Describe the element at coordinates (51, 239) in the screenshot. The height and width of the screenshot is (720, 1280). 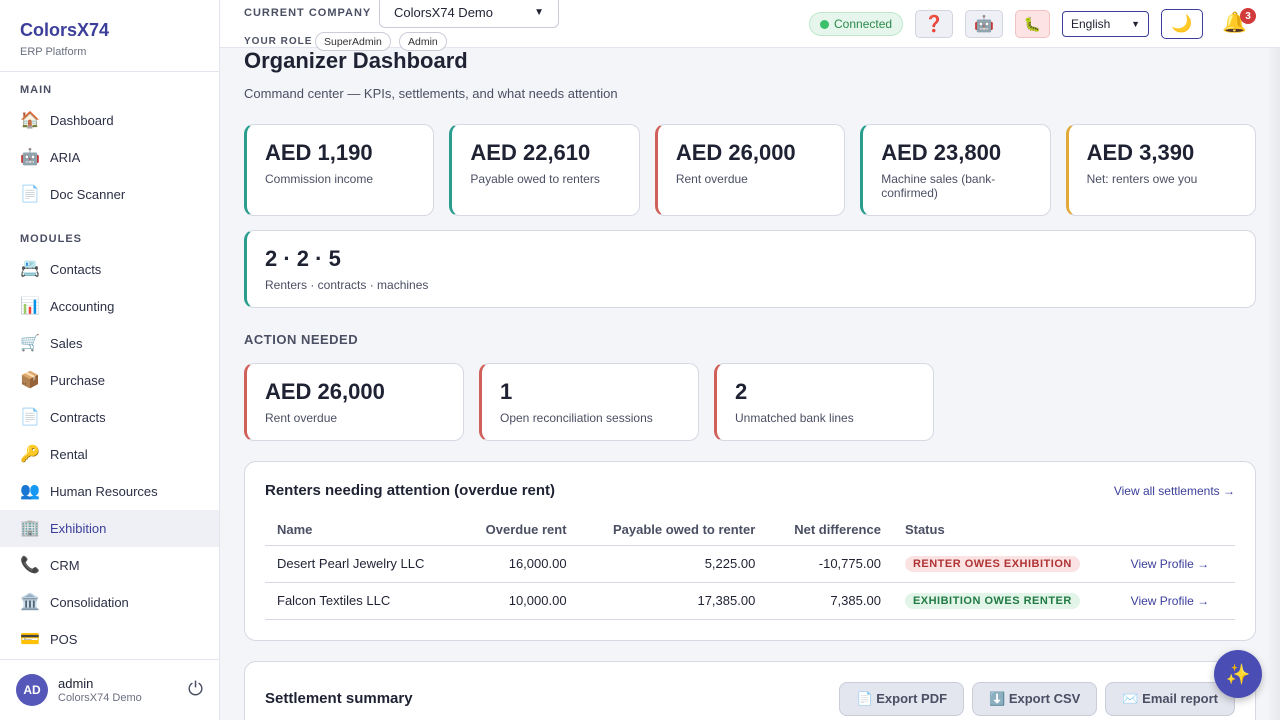
I see `nav-section-modules: MODULES` at that location.